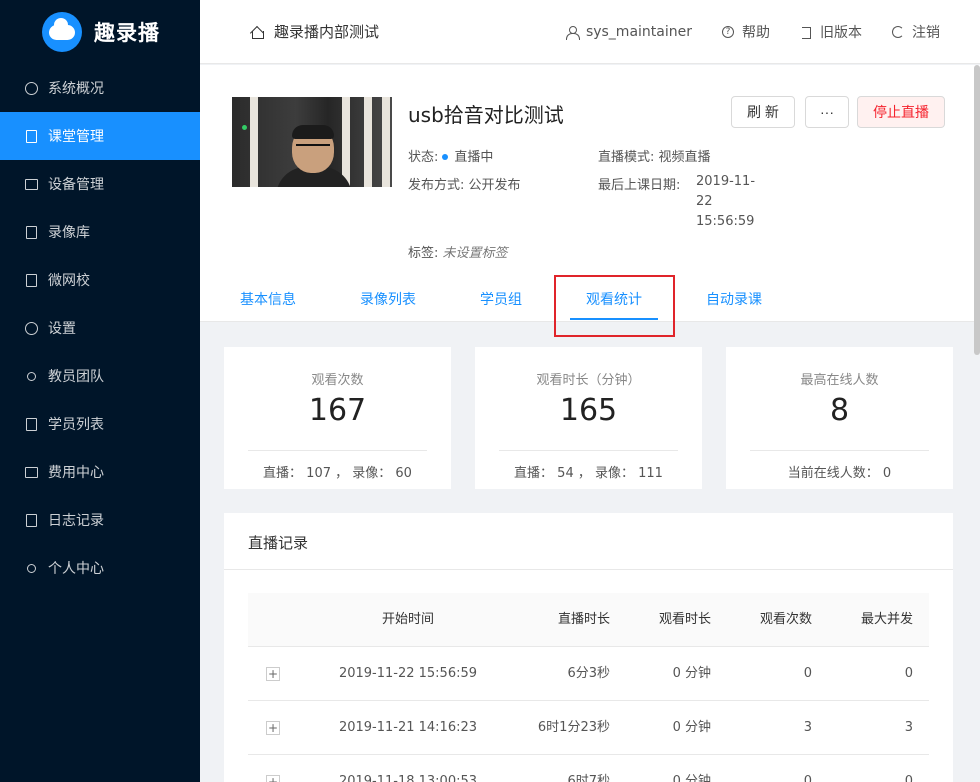  I want to click on sidebar-item-video-library: 录像库, so click(100, 232).